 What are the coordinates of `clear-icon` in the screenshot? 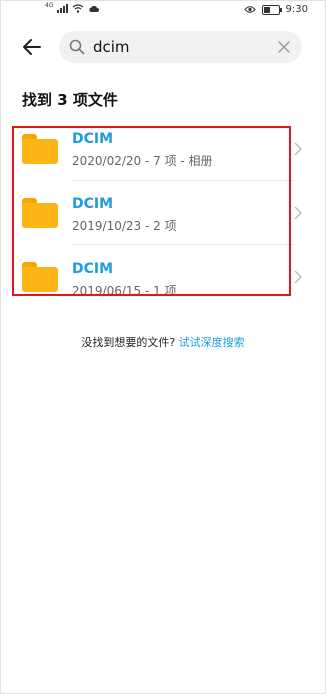 It's located at (284, 47).